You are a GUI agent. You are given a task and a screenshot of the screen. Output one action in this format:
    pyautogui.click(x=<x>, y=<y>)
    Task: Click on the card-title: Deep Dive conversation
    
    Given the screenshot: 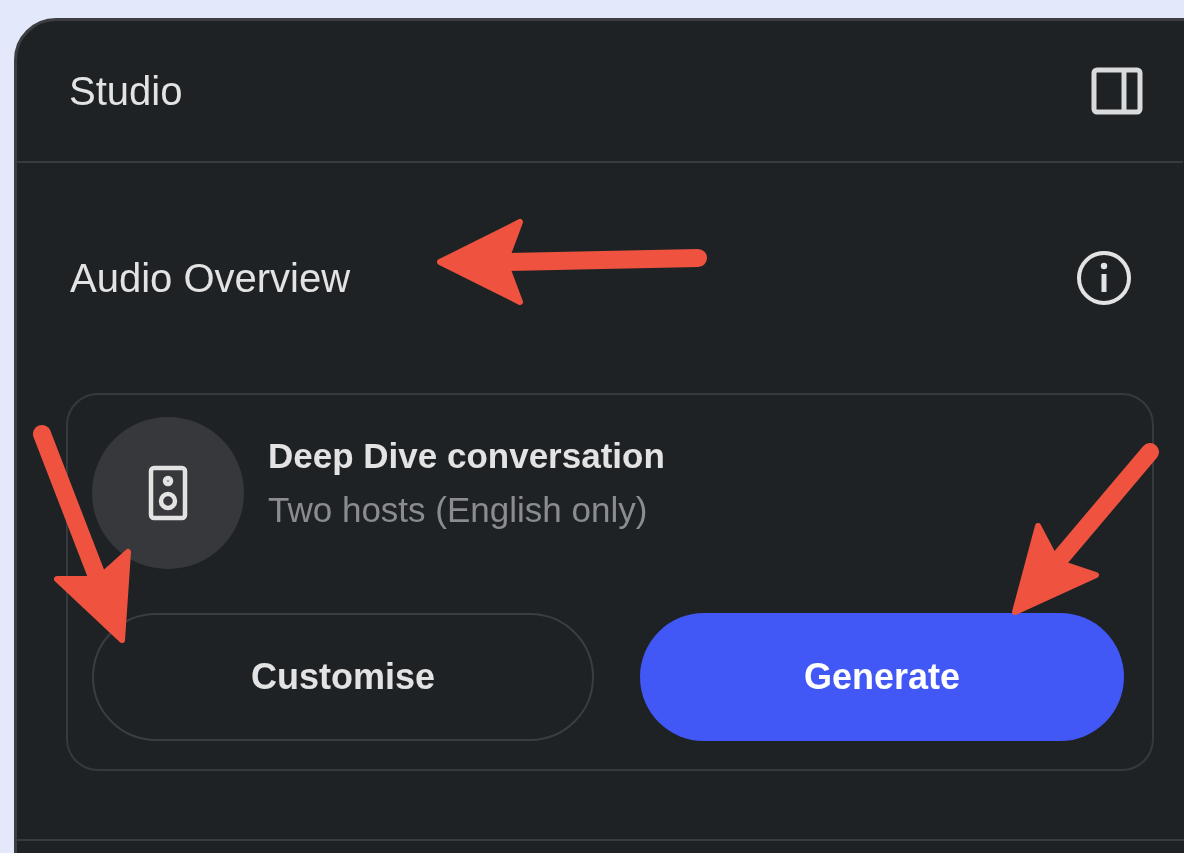 What is the action you would take?
    pyautogui.click(x=466, y=456)
    